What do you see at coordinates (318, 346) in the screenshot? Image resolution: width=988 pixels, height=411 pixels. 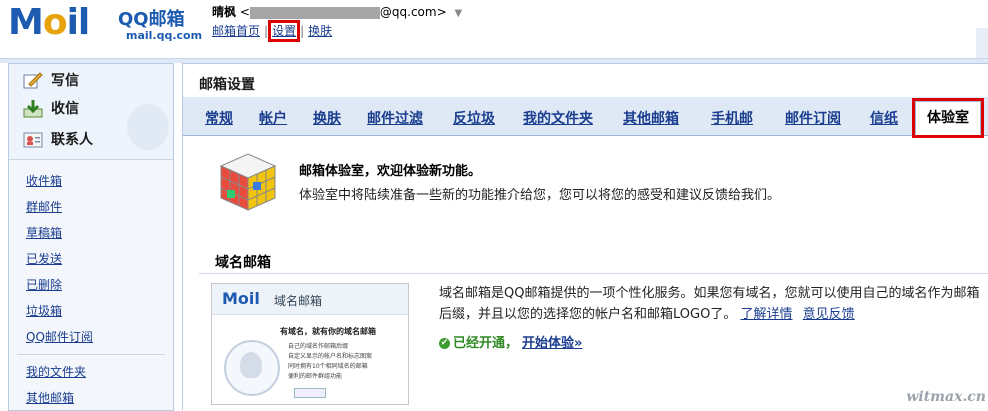 I see `preview-bullet: 自己的域名作邮箱后缀` at bounding box center [318, 346].